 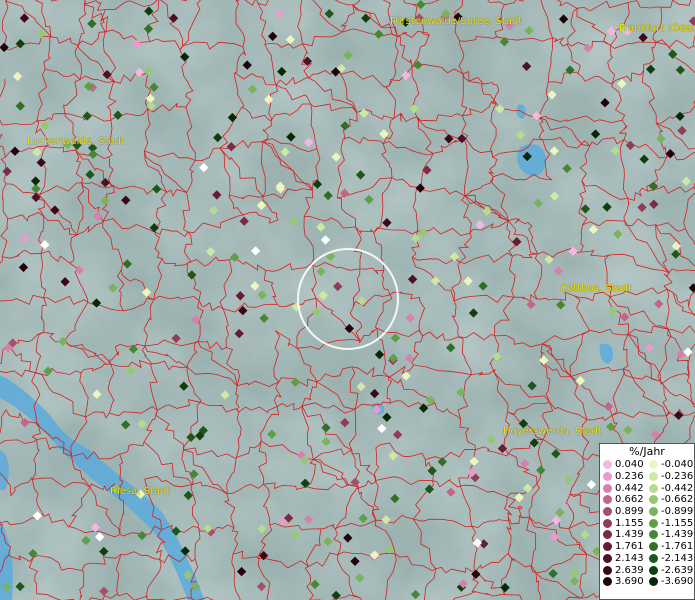 I want to click on legend-entry-negative: -0.442, so click(x=672, y=488).